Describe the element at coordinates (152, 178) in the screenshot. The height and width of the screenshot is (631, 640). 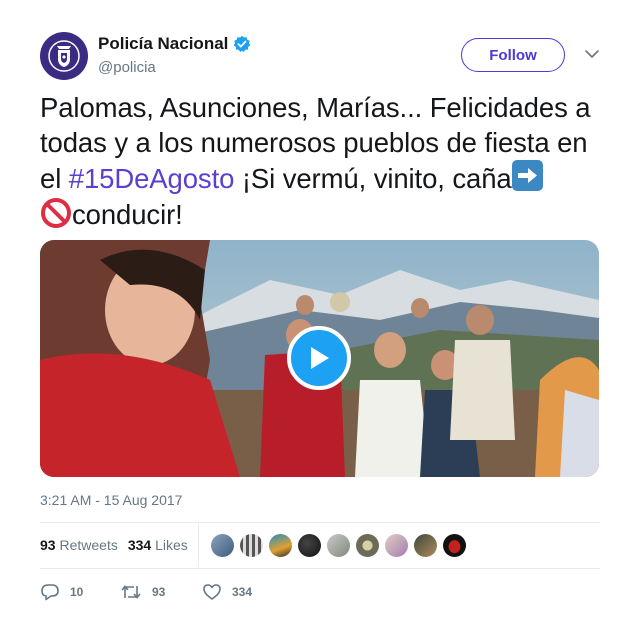
I see `hashtag-link: #15DeAgosto` at that location.